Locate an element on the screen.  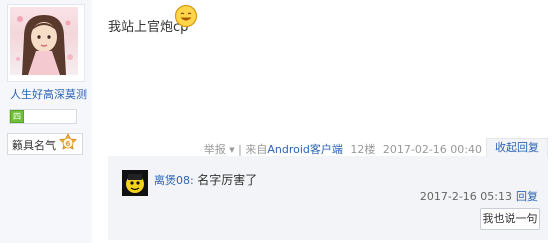
report-link: 举报 is located at coordinates (215, 149).